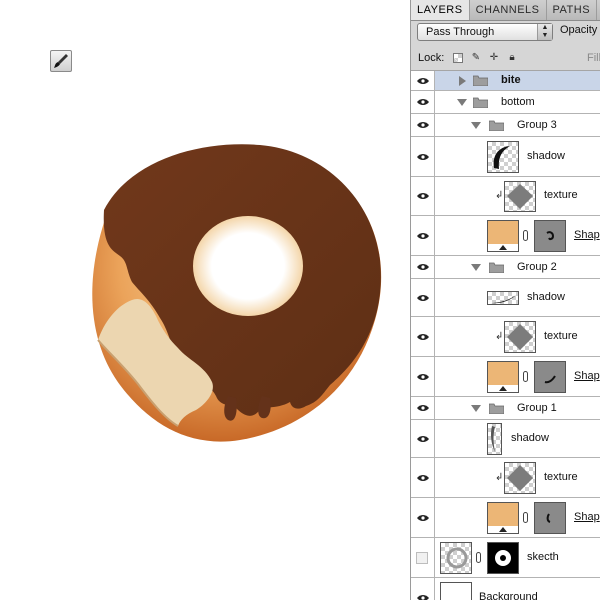 This screenshot has width=600, height=600. I want to click on tab-layers: LAYERS, so click(440, 10).